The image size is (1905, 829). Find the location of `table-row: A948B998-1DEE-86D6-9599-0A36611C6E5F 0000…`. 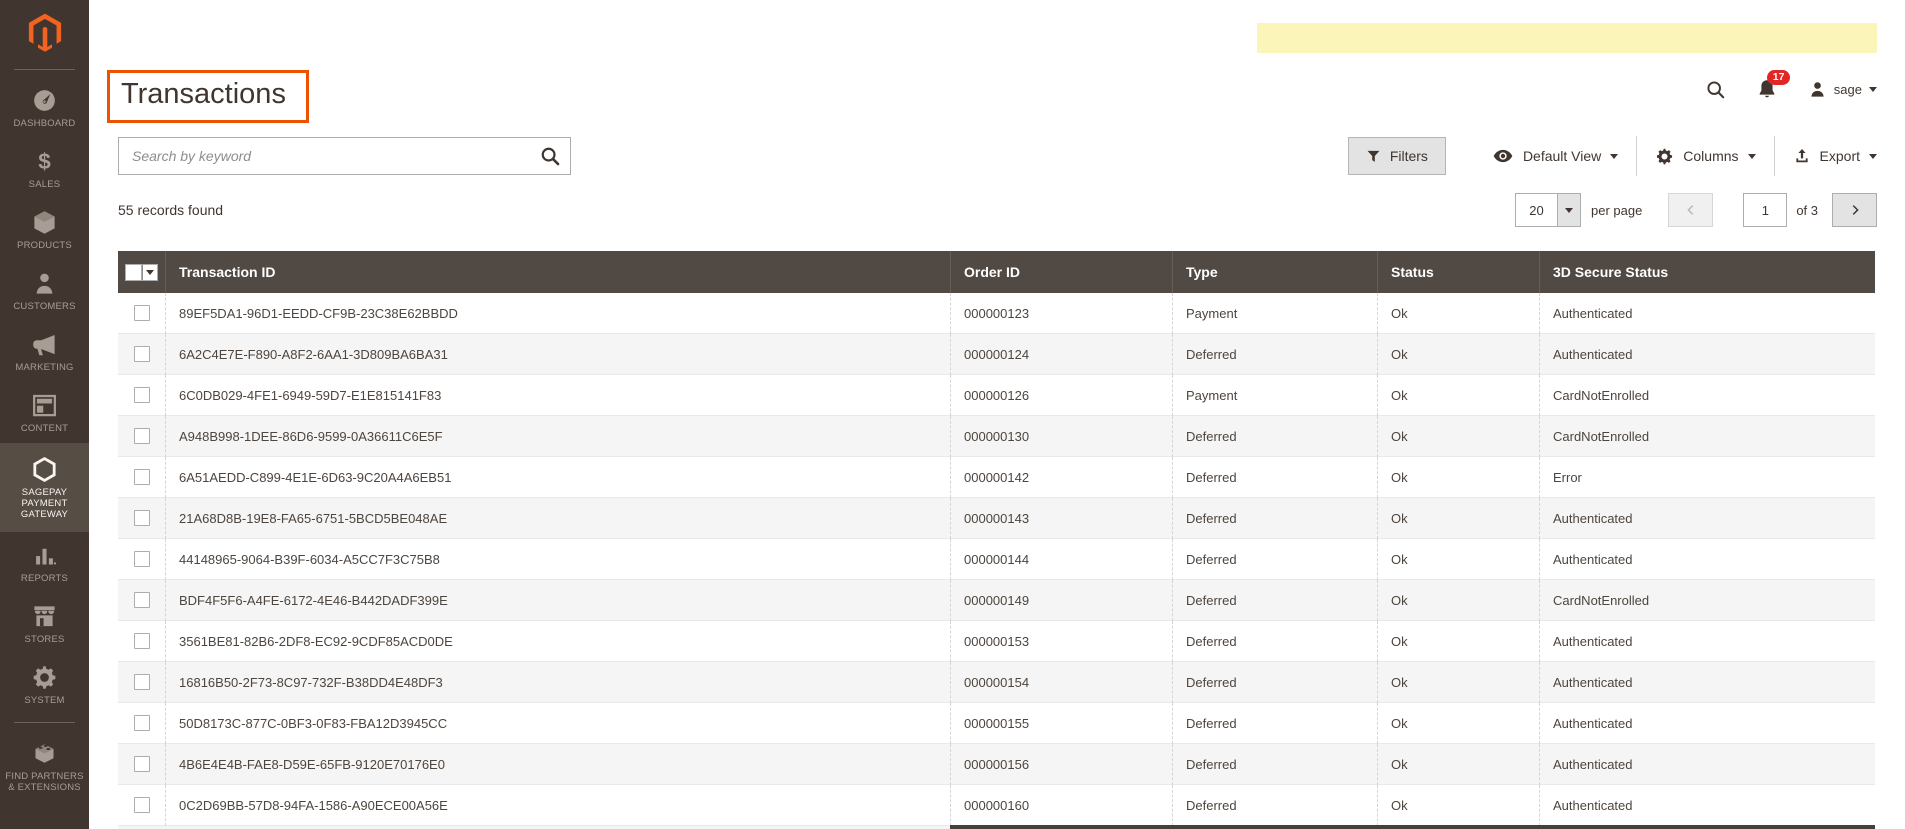

table-row: A948B998-1DEE-86D6-9599-0A36611C6E5F 0000… is located at coordinates (996, 436).